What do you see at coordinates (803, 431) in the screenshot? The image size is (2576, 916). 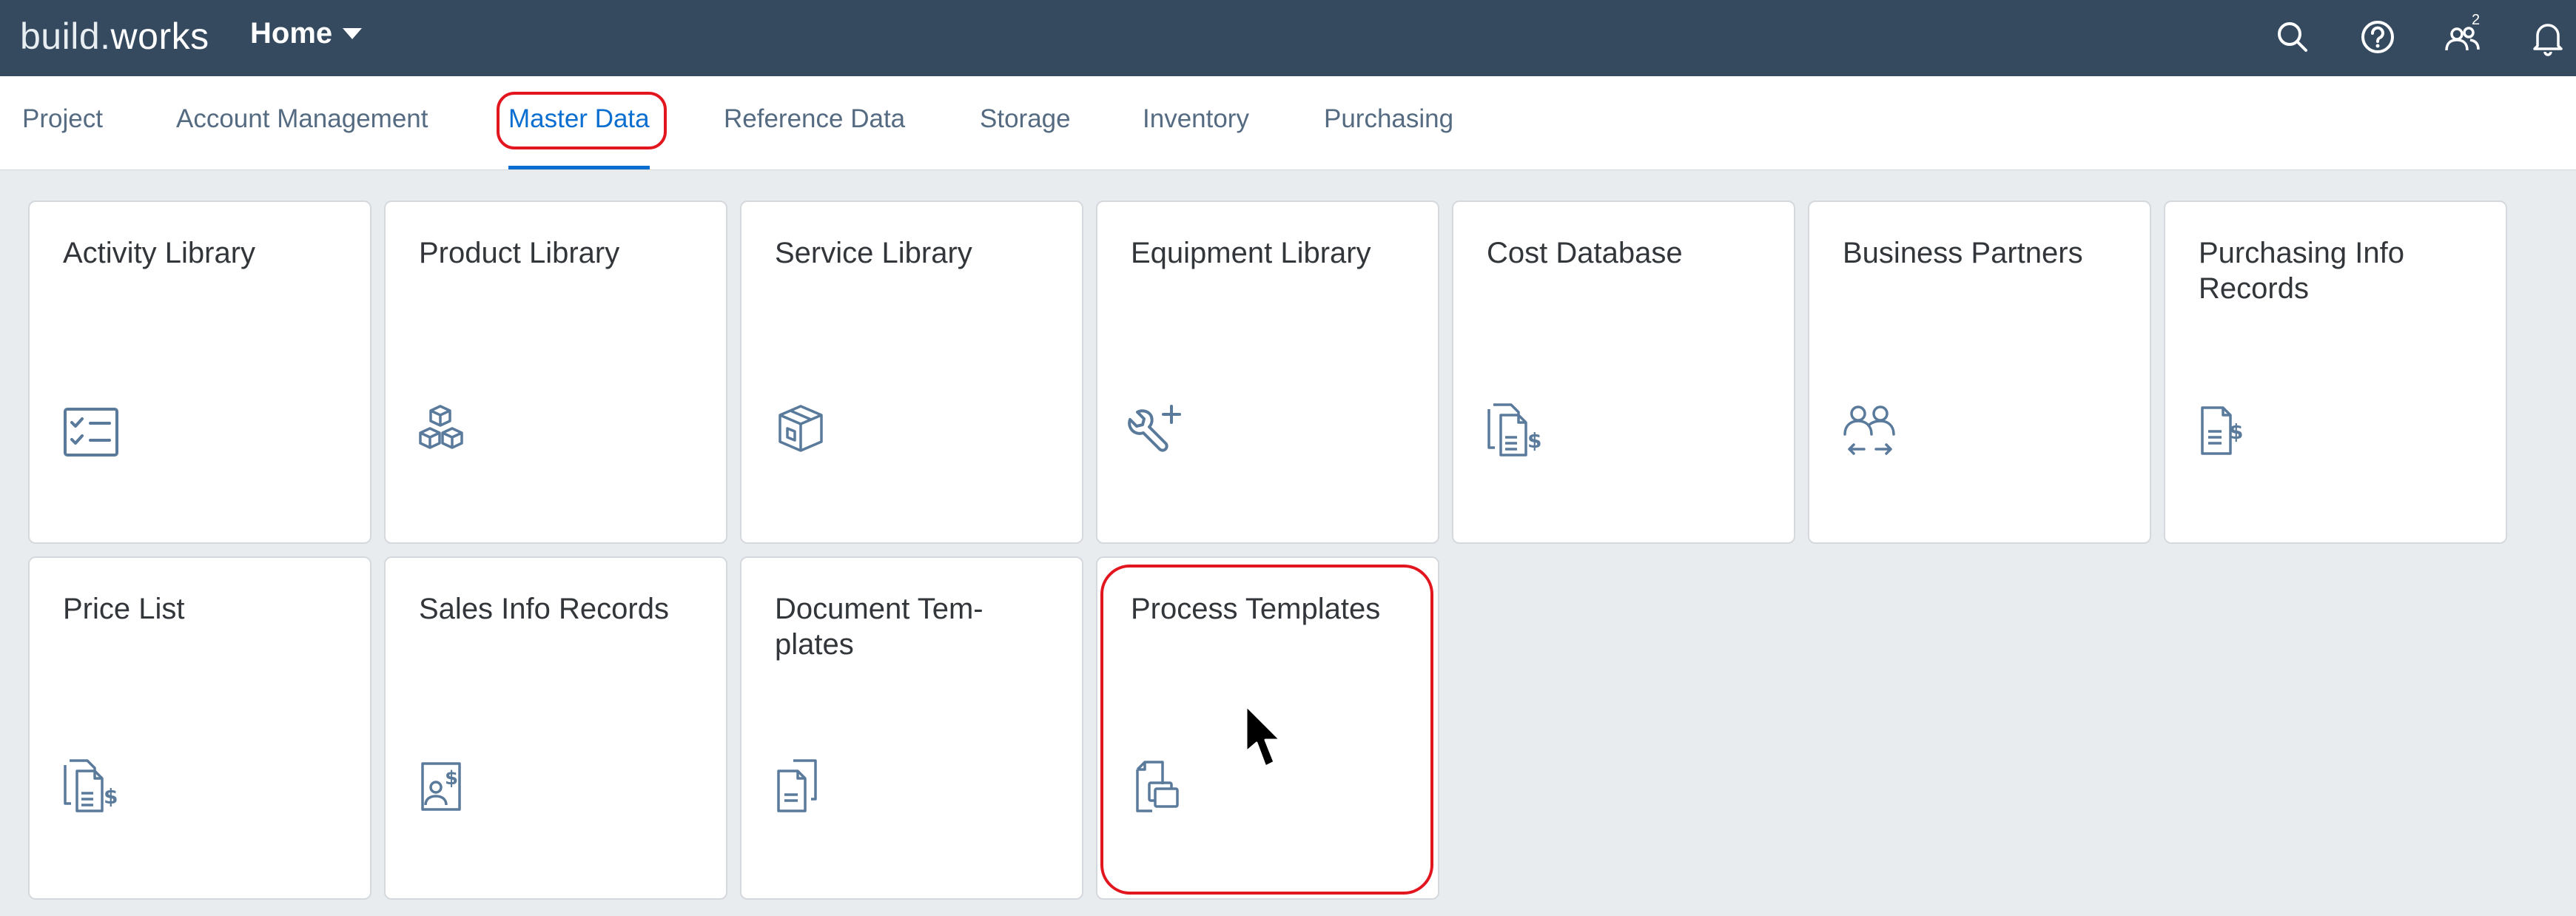 I see `package-icon` at bounding box center [803, 431].